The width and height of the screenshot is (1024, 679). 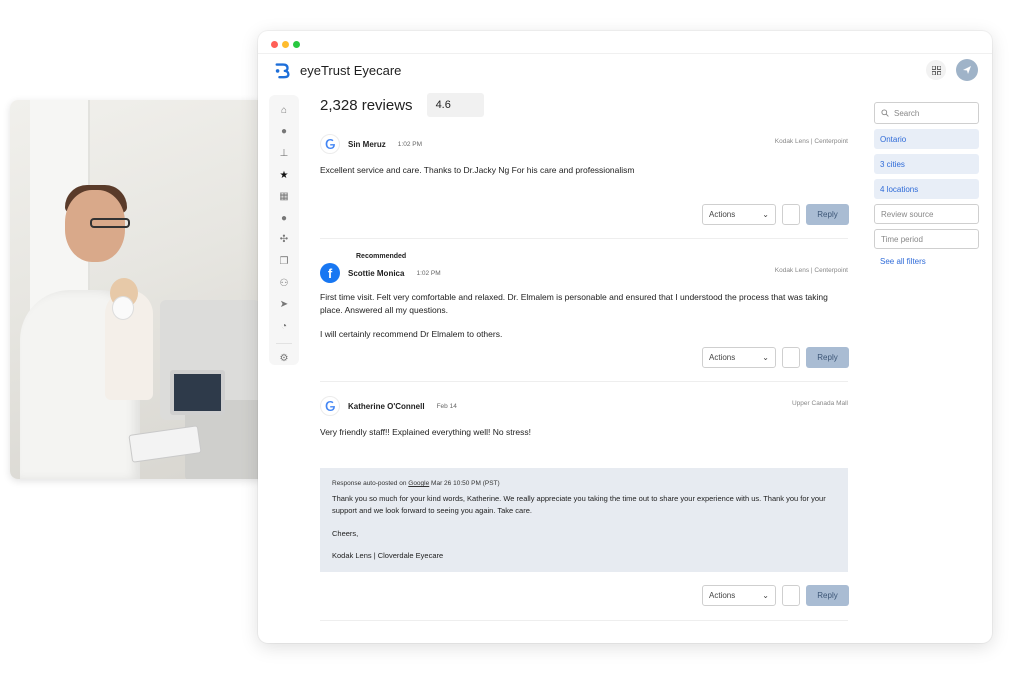 I want to click on brand-name: eyeTrust Eyecare, so click(x=351, y=70).